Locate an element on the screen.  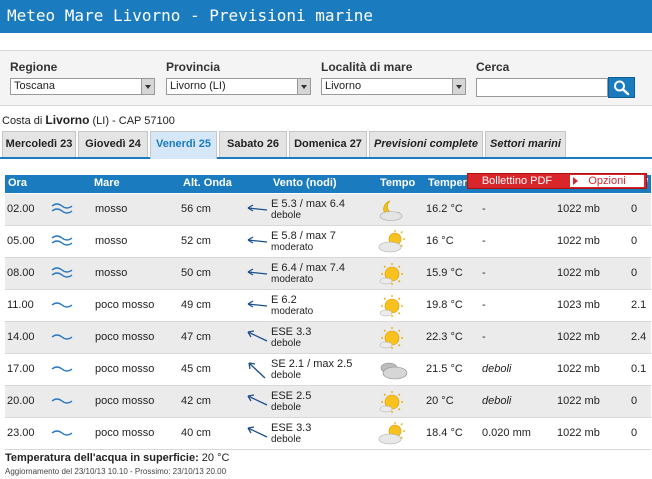
row-wind: ESE 2.5 debole is located at coordinates (291, 402).